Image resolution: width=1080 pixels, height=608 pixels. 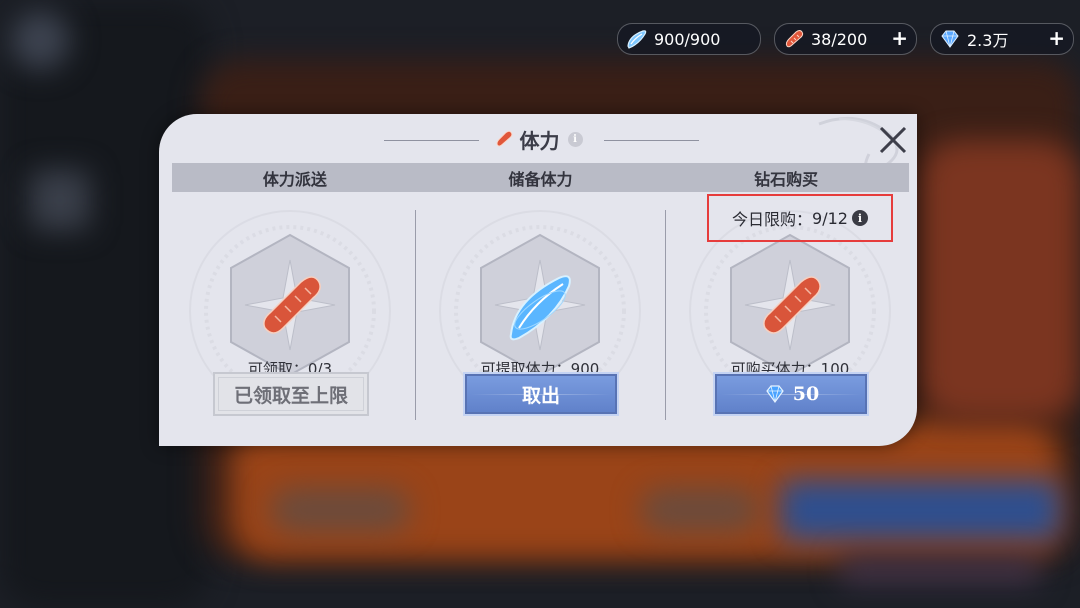 I want to click on claimed-limit-label: 已领取至上限, so click(x=290, y=395).